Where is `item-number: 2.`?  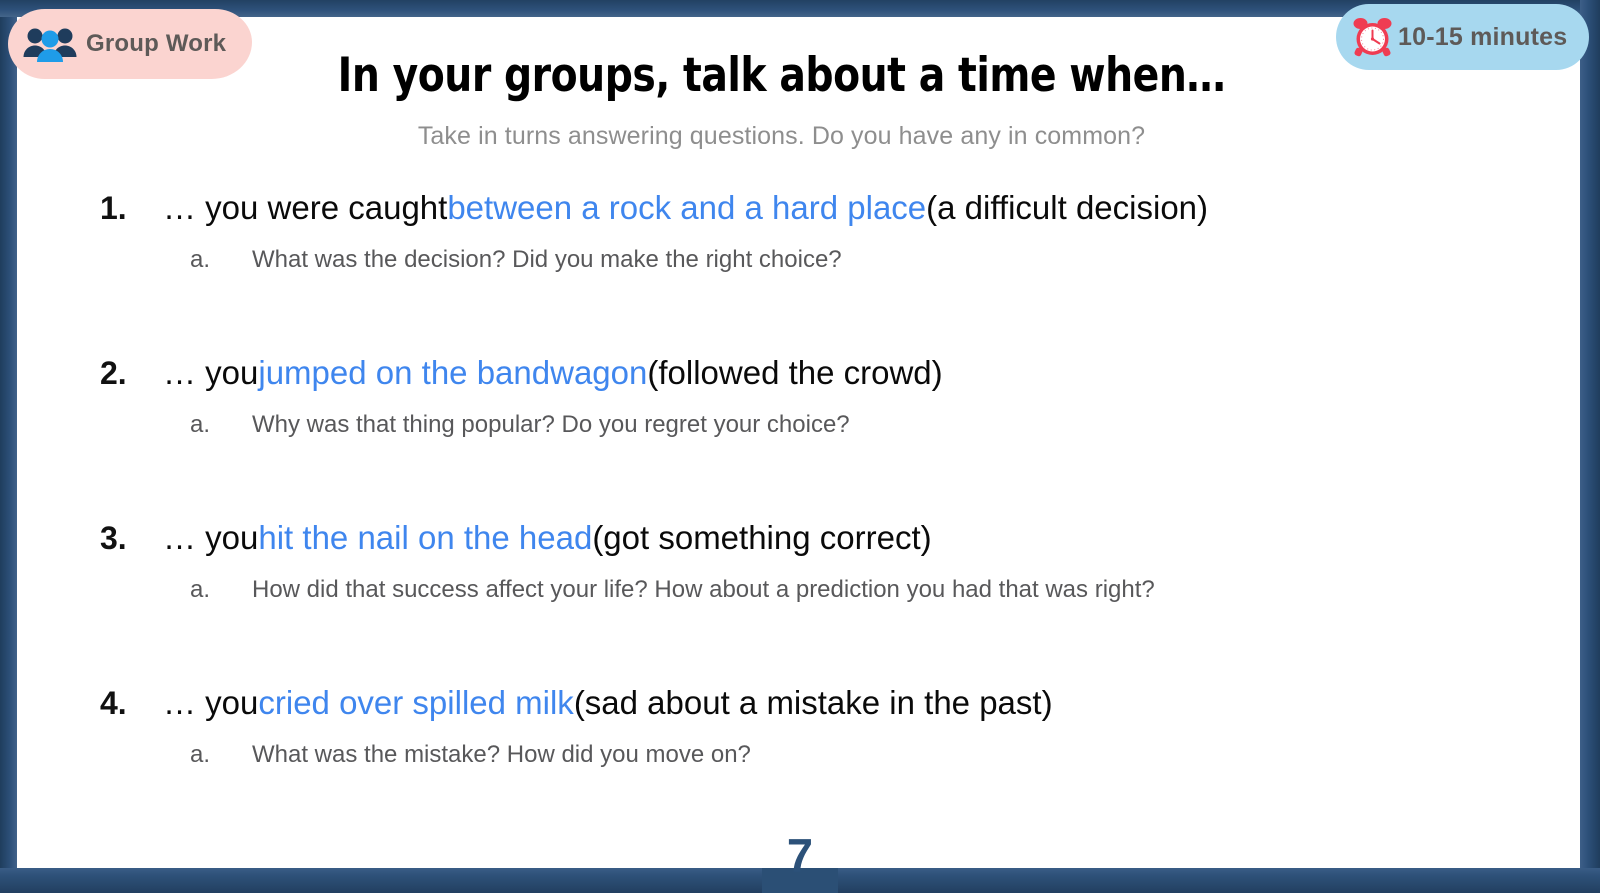 item-number: 2. is located at coordinates (113, 373).